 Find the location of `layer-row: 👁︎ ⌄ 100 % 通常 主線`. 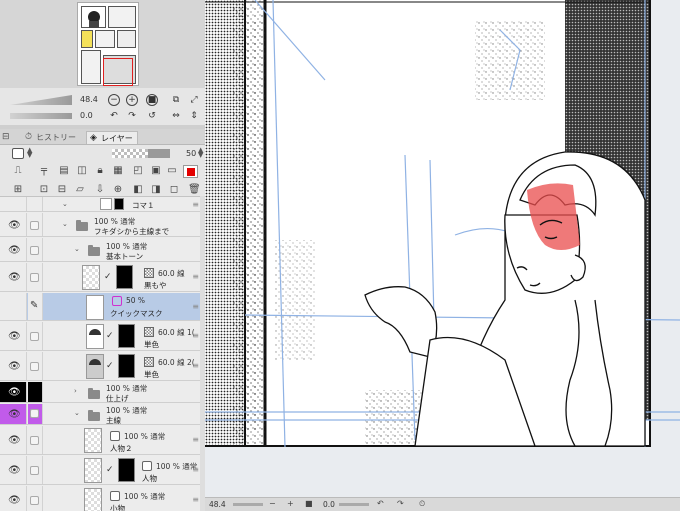

layer-row: 👁︎ ⌄ 100 % 通常 主線 is located at coordinates (102, 414).